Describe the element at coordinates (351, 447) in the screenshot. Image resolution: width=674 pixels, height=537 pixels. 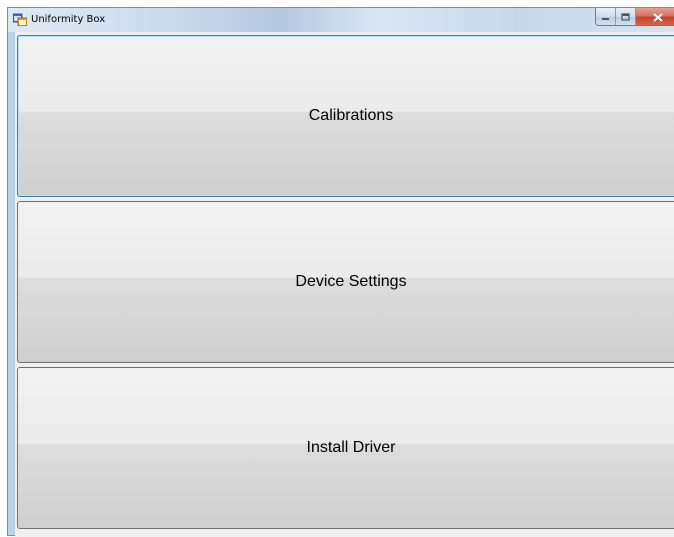
I see `install-driver-button-label: Install Driver` at that location.